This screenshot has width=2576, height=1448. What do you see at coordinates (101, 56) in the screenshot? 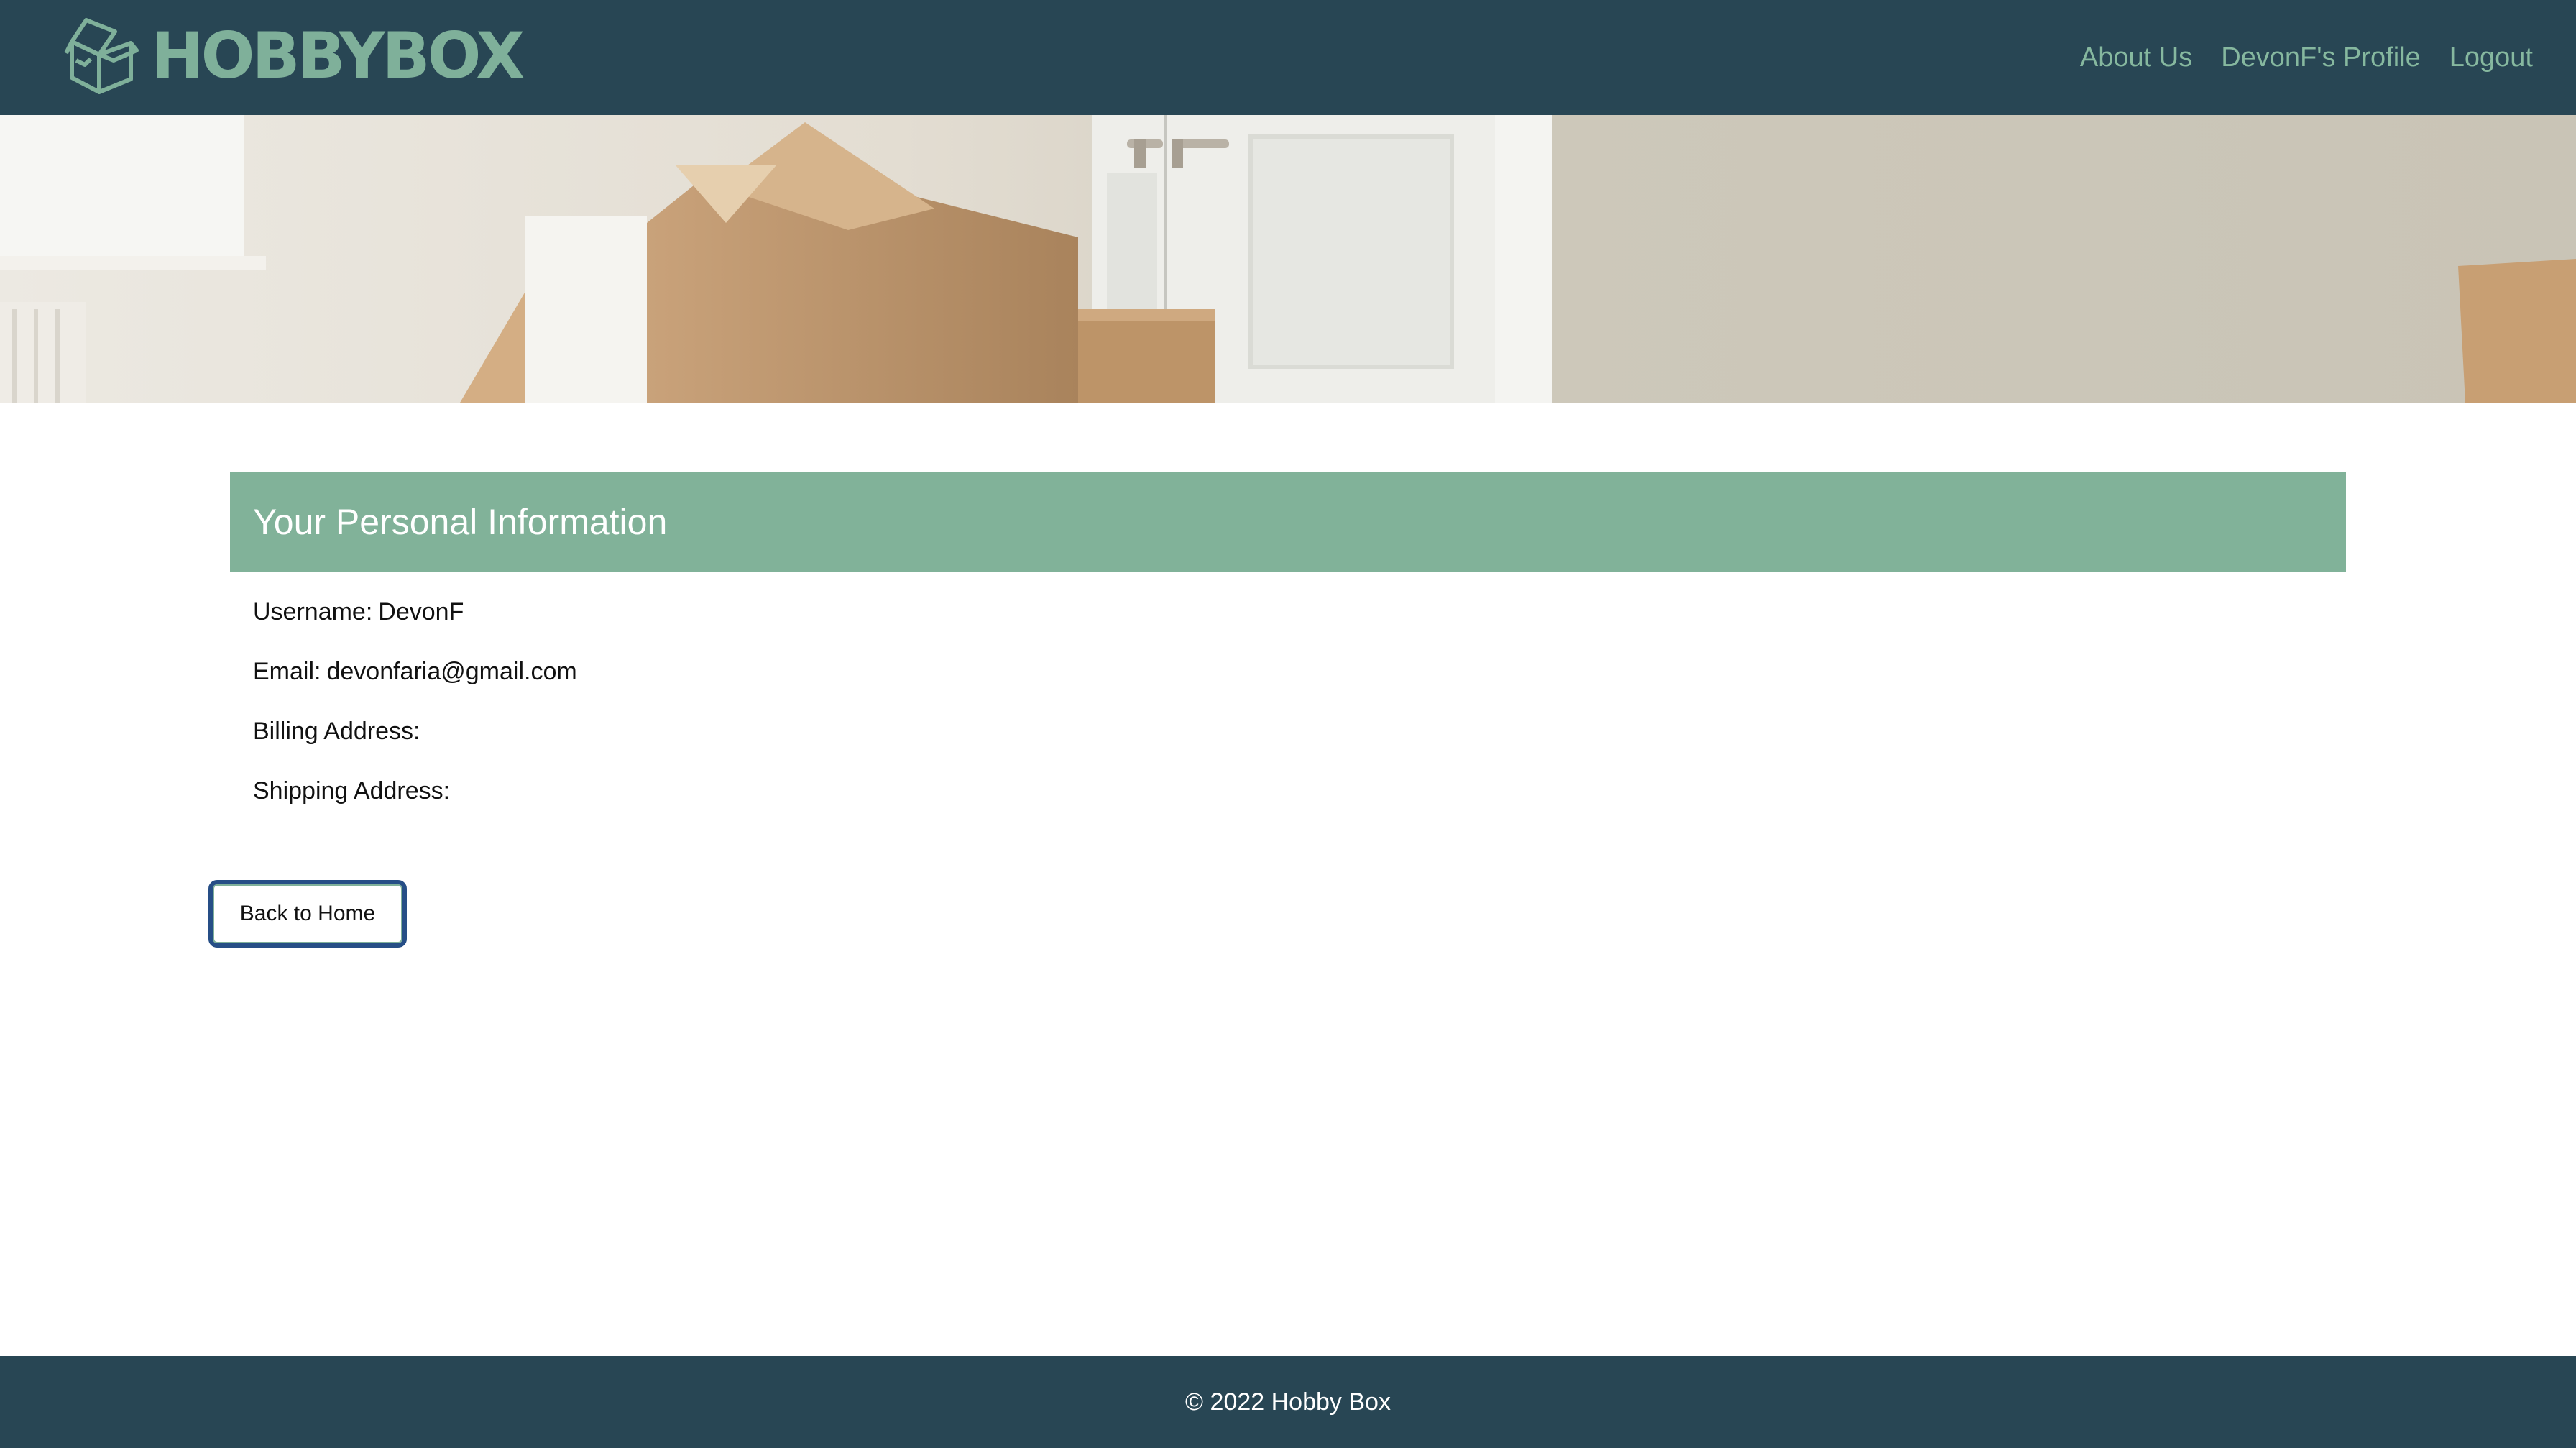
I see `box-logo-icon` at bounding box center [101, 56].